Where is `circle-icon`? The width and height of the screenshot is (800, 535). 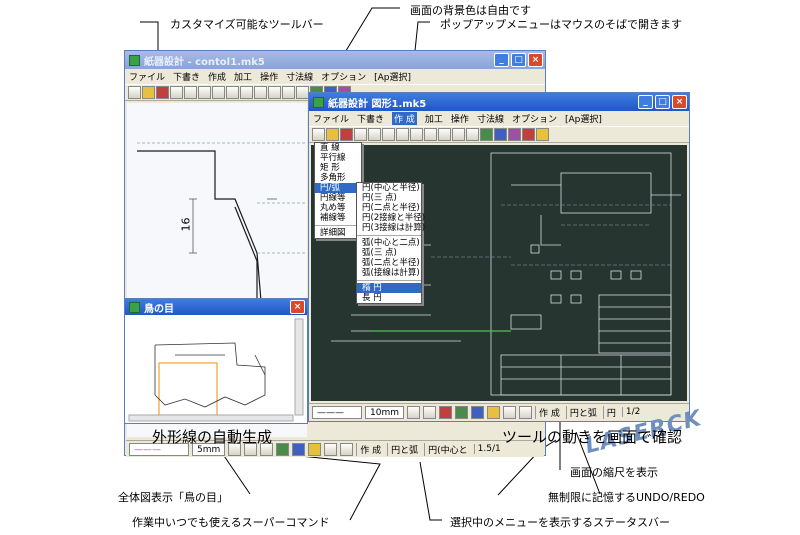 circle-icon is located at coordinates (458, 134).